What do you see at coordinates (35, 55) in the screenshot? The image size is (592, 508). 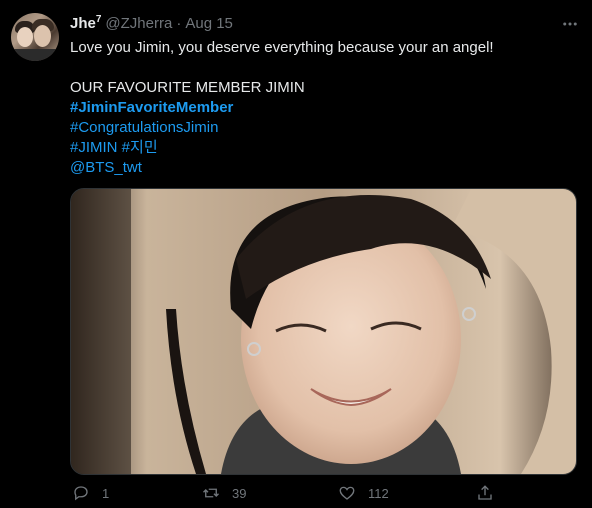 I see `avatar-shirt` at bounding box center [35, 55].